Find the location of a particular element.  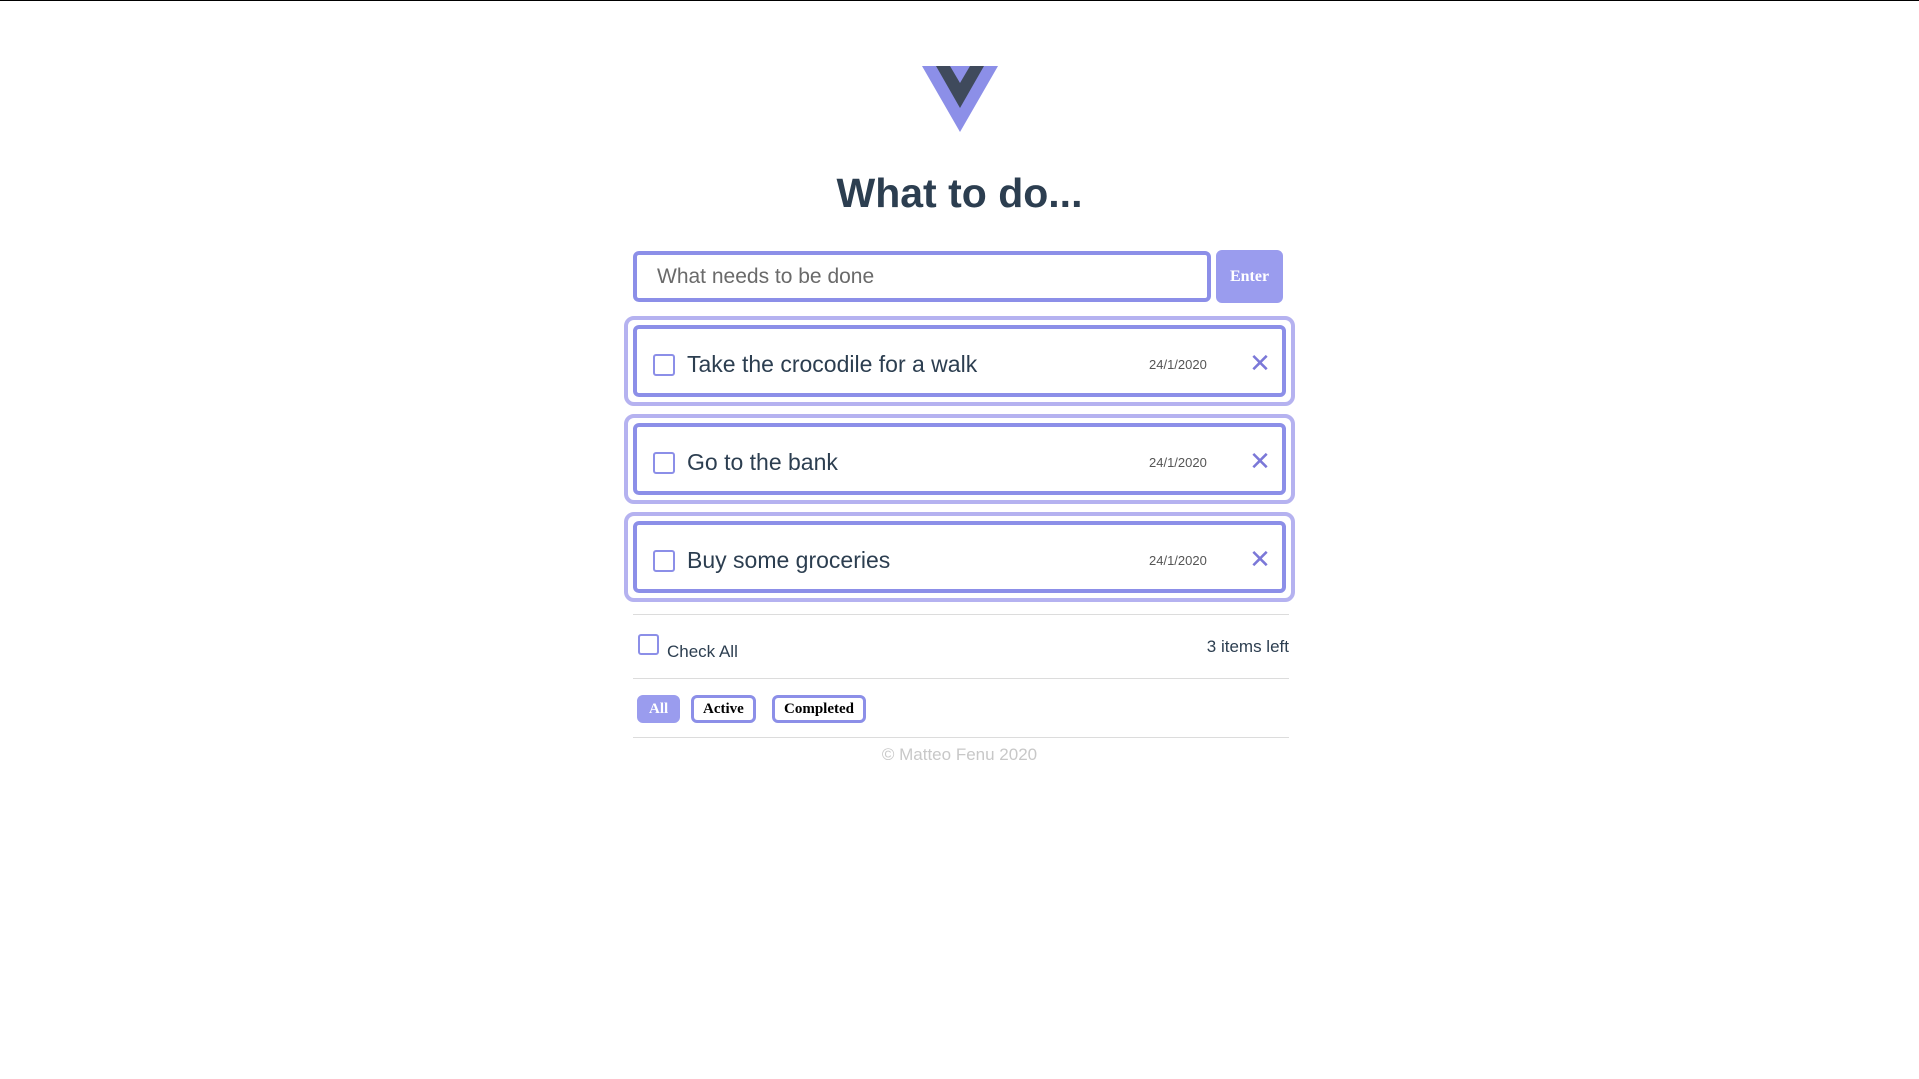

todo-text: Buy some groceries is located at coordinates (788, 560).